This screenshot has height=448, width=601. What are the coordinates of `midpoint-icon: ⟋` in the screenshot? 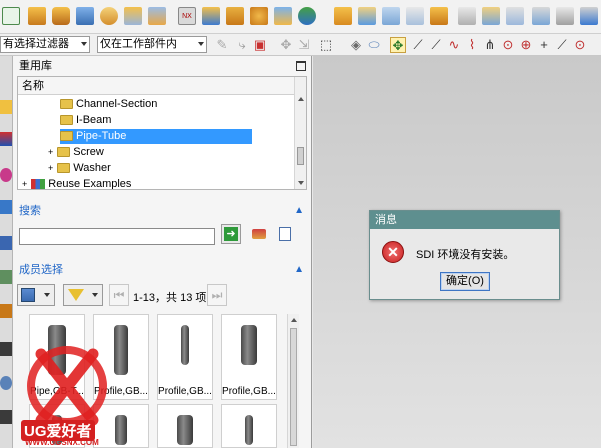 It's located at (436, 45).